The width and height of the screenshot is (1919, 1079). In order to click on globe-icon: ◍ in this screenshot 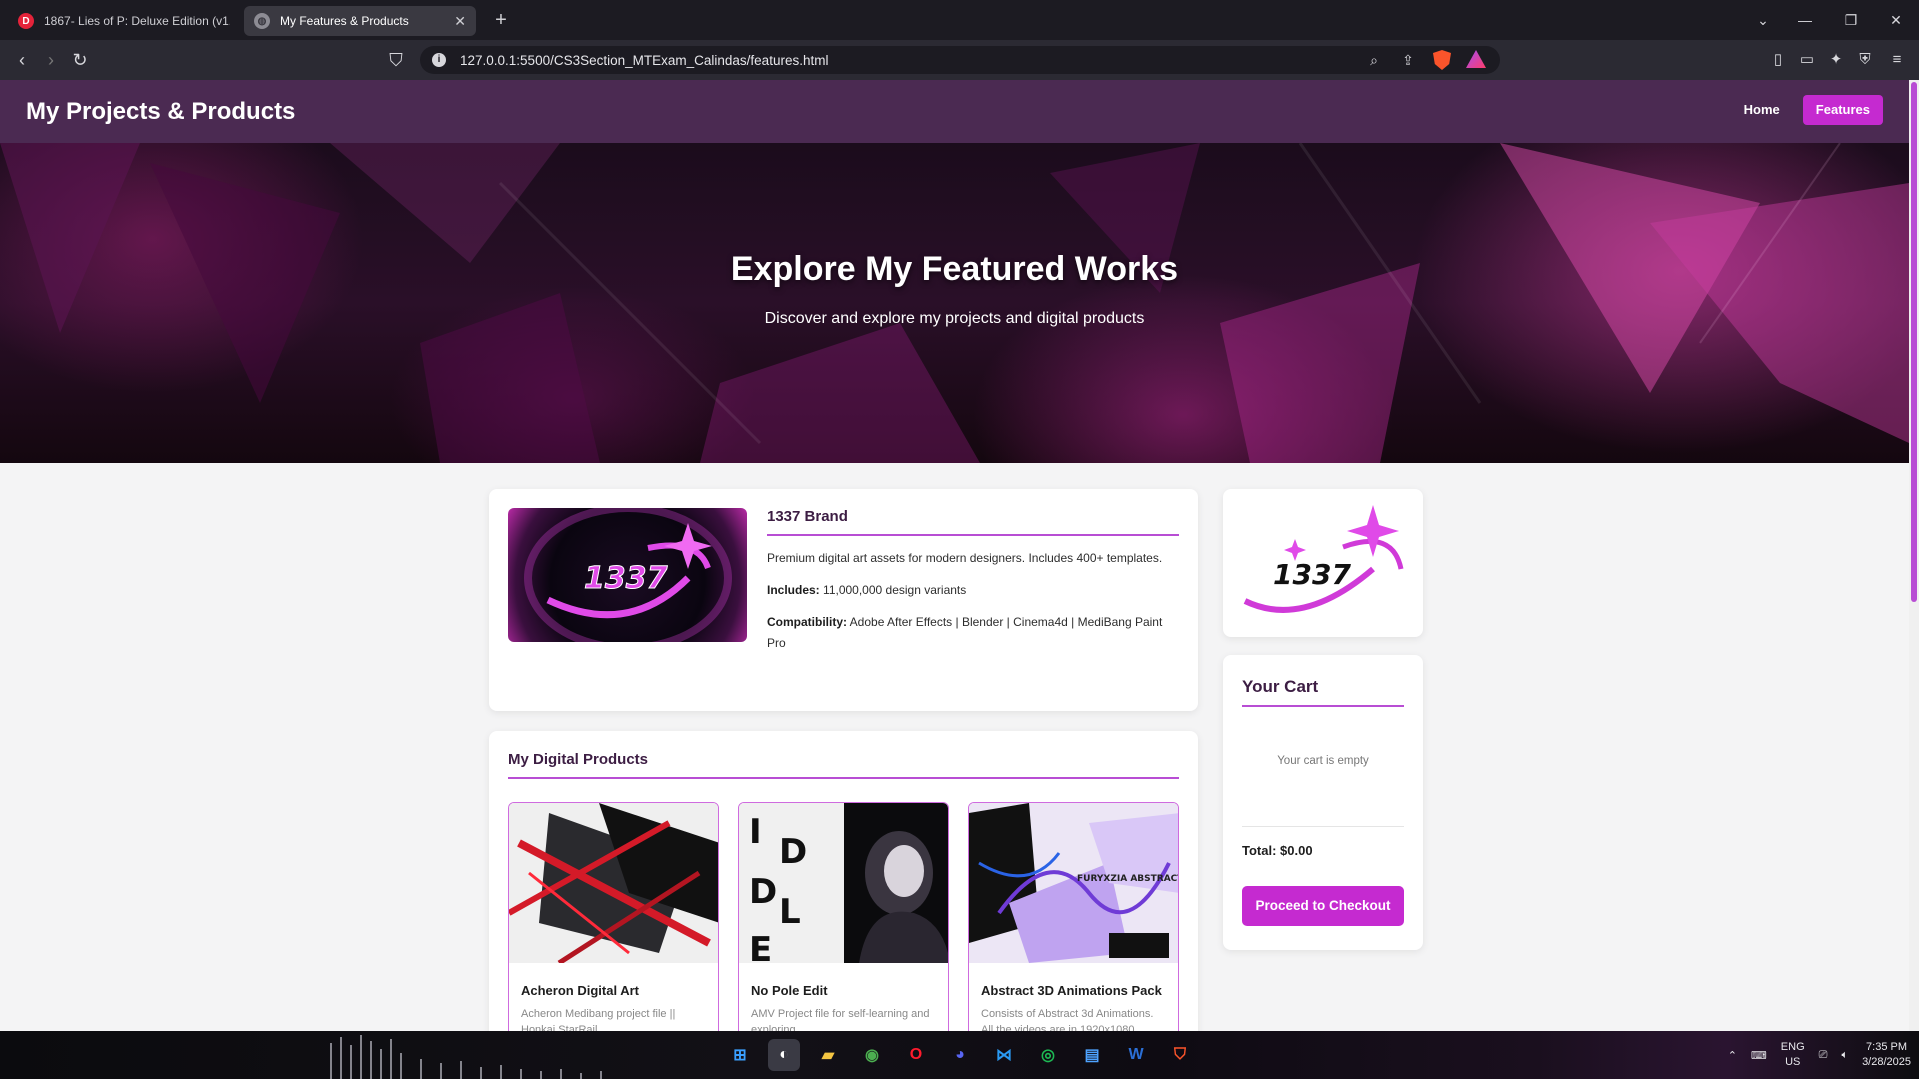, I will do `click(262, 21)`.